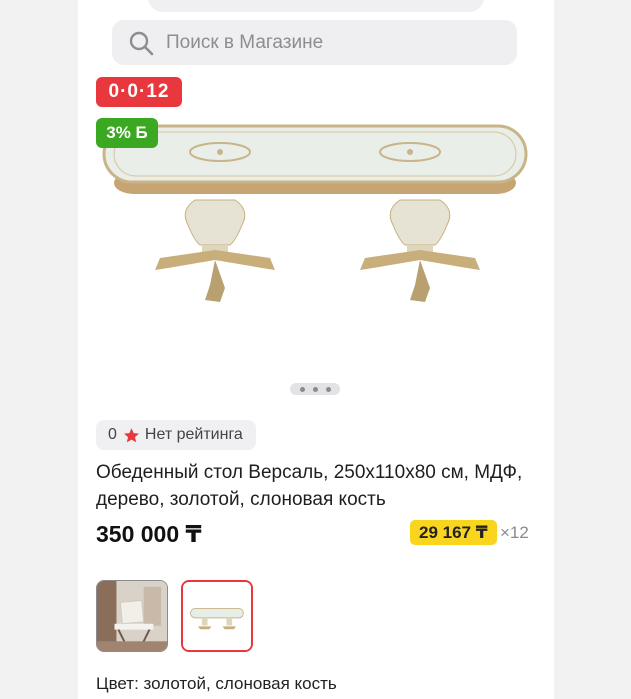  I want to click on table-photo, so click(217, 616).